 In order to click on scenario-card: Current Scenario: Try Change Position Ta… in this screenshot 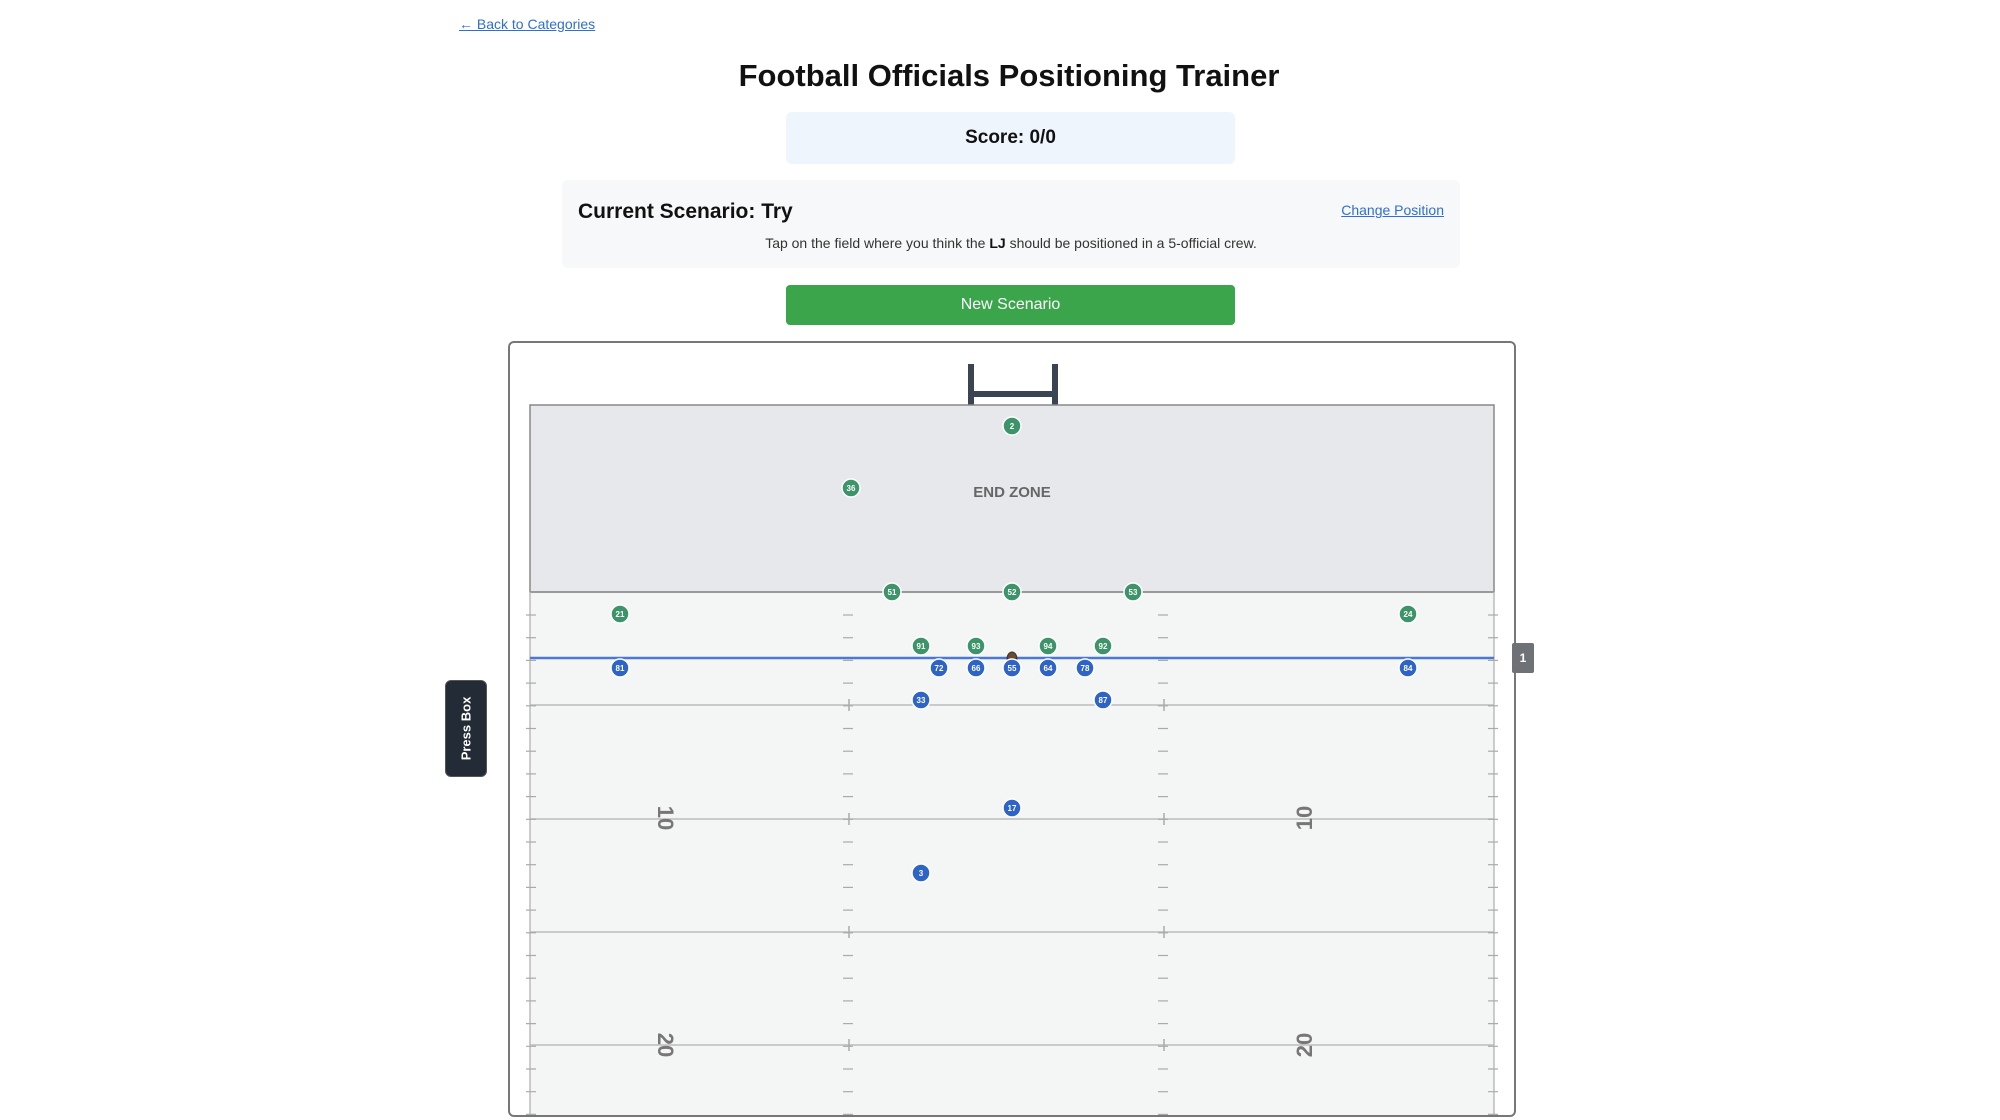, I will do `click(1011, 224)`.